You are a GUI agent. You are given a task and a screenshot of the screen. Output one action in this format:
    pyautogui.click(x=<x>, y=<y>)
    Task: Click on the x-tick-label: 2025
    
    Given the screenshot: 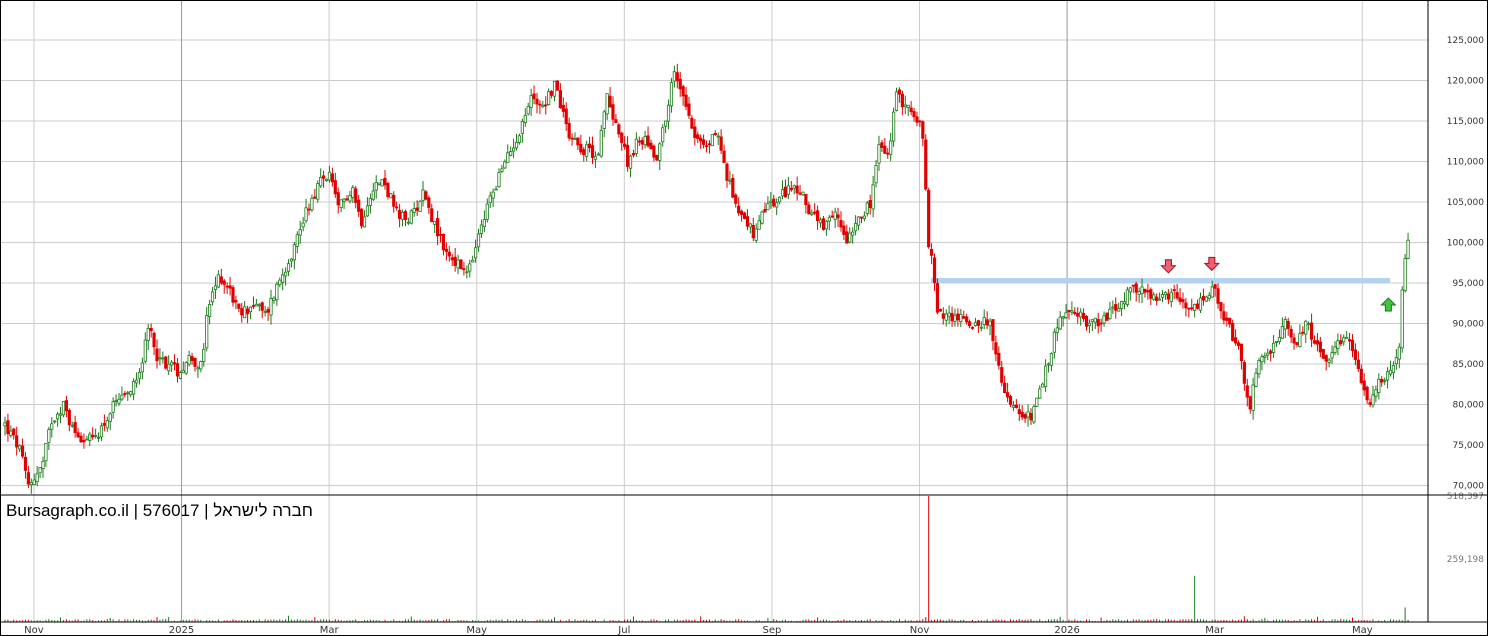 What is the action you would take?
    pyautogui.click(x=181, y=630)
    